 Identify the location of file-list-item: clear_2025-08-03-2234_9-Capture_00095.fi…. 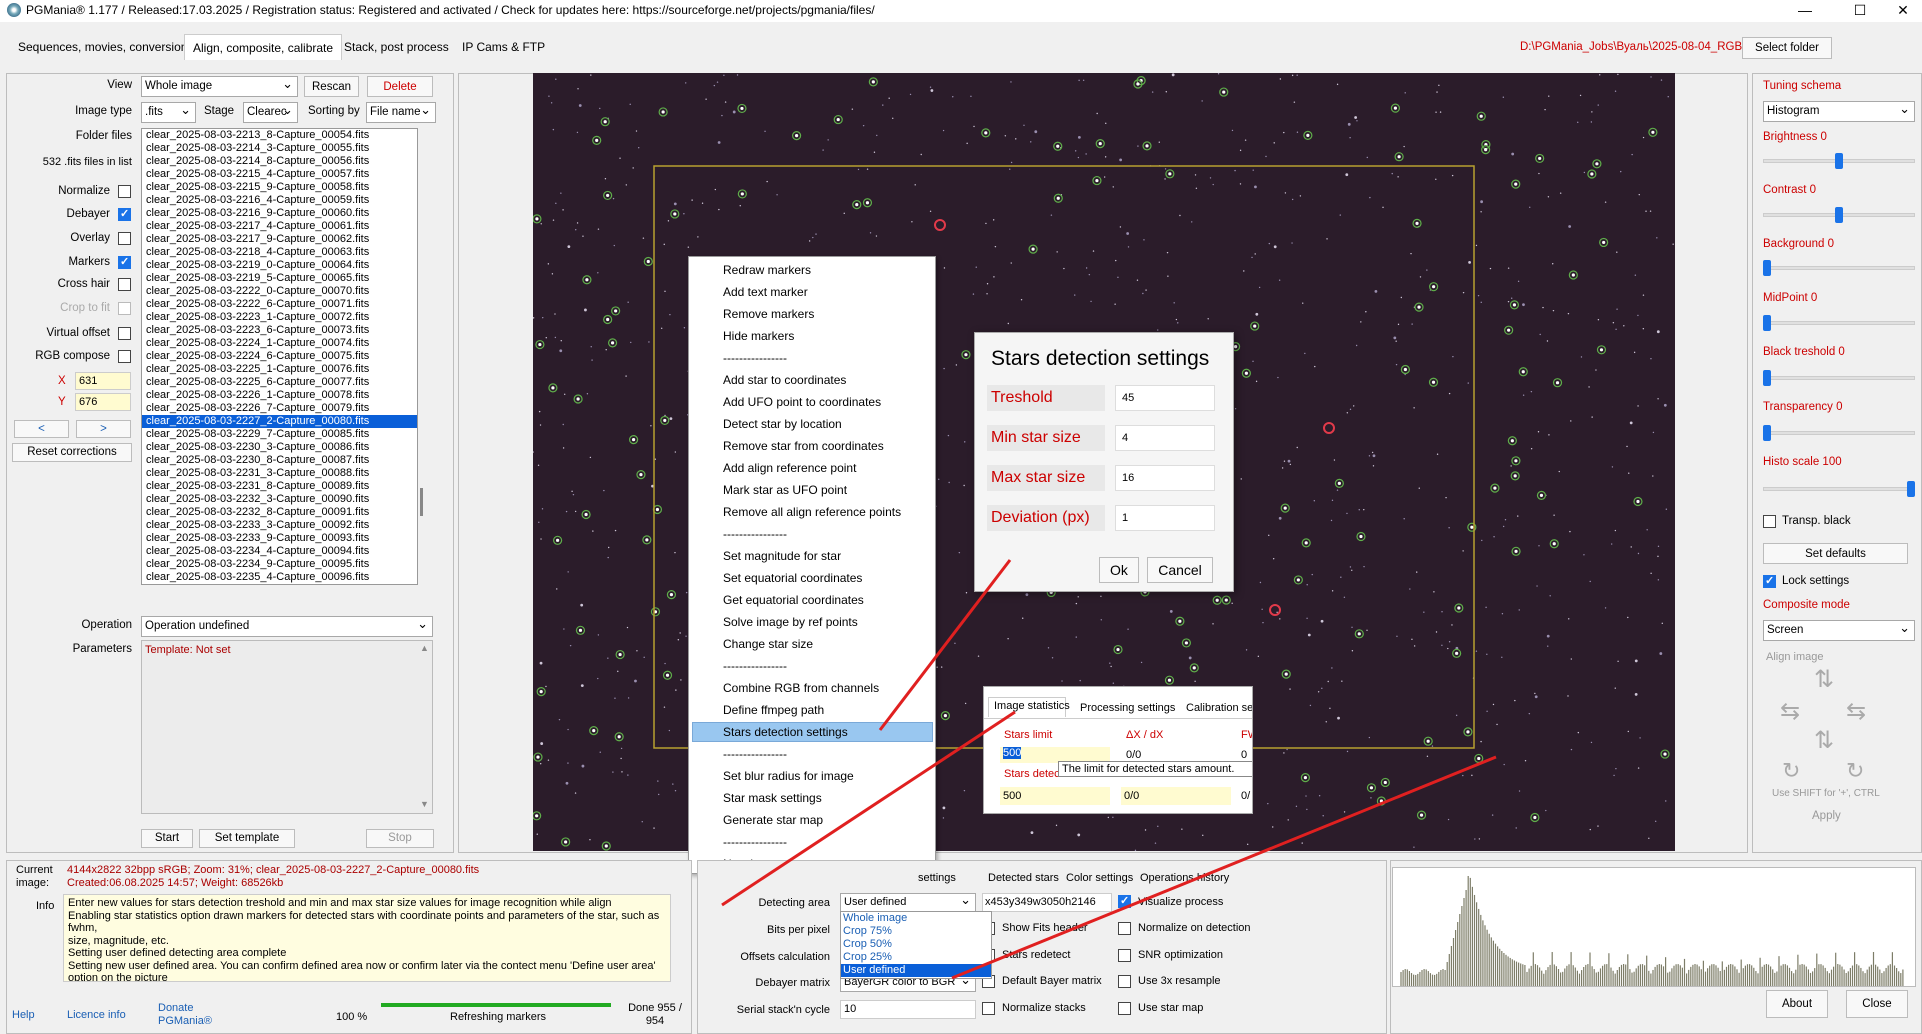
(279, 564).